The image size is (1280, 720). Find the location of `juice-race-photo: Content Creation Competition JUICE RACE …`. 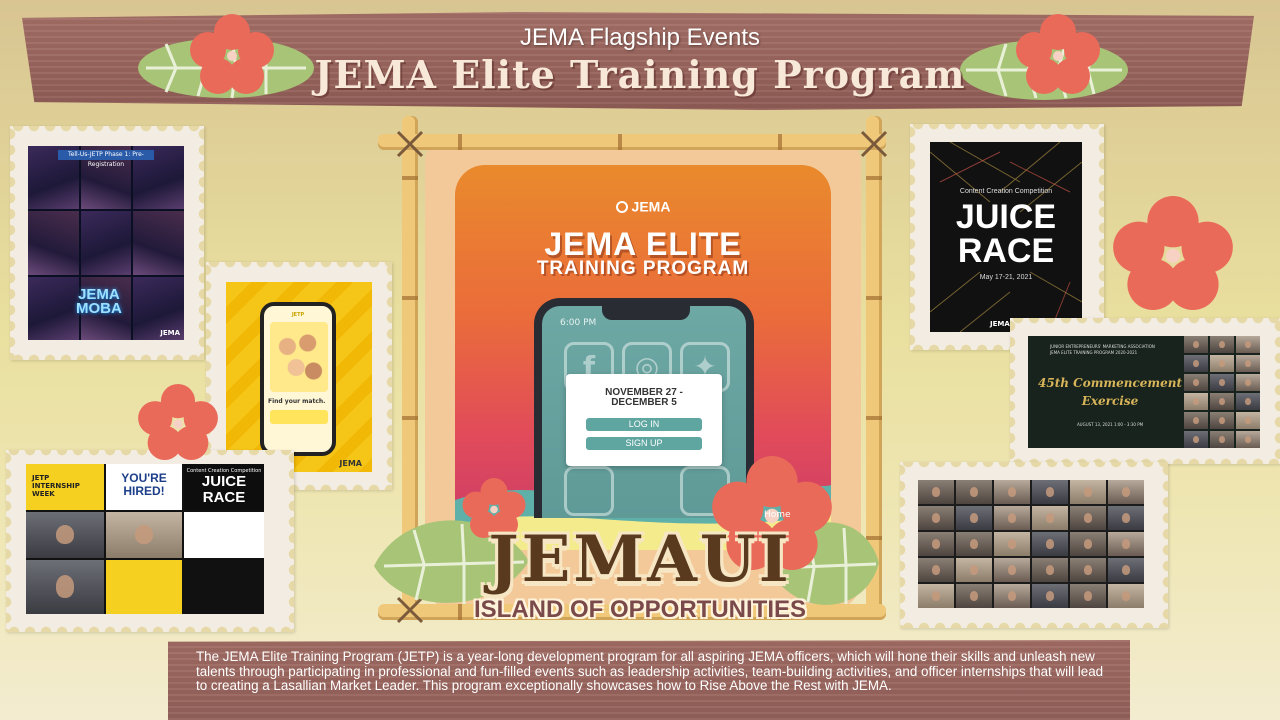

juice-race-photo: Content Creation Competition JUICE RACE … is located at coordinates (1006, 237).